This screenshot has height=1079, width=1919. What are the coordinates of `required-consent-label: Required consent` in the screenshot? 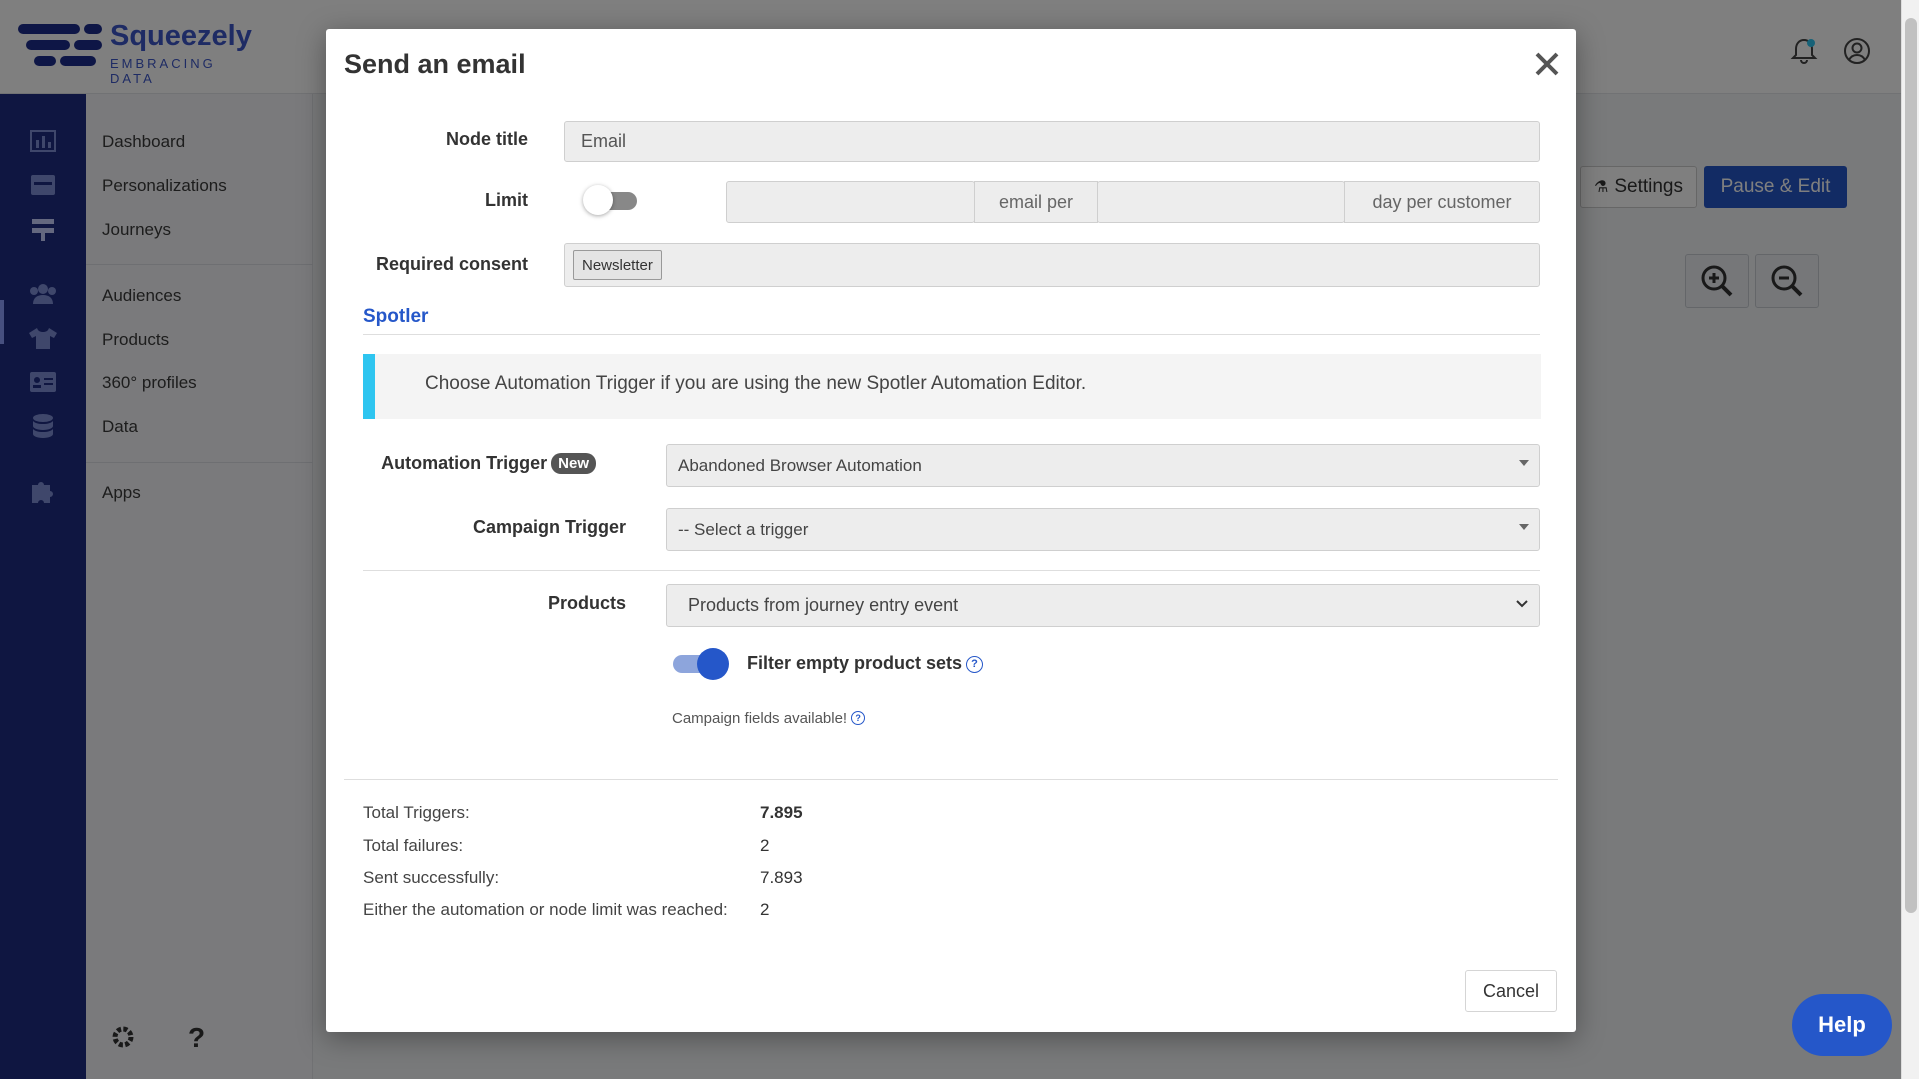 It's located at (451, 264).